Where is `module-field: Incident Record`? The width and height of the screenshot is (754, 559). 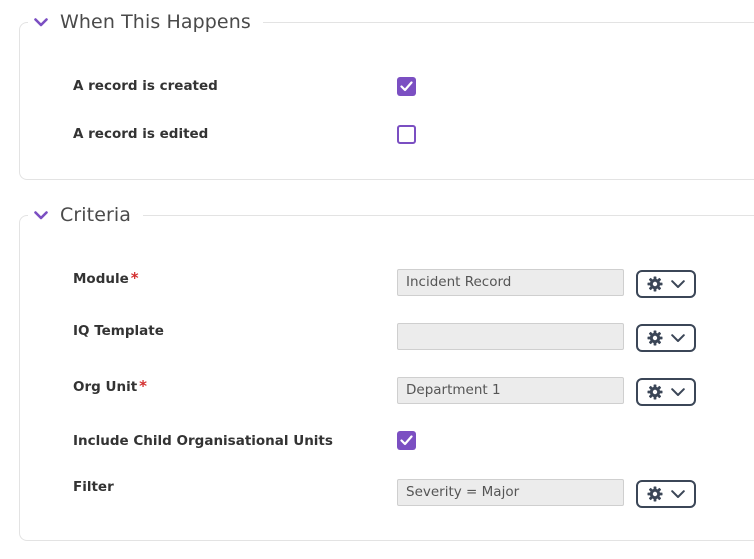
module-field: Incident Record is located at coordinates (510, 282).